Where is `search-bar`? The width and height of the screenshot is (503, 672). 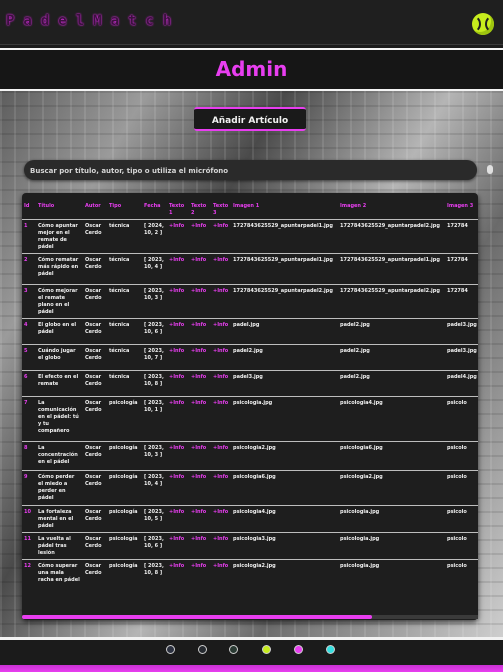
search-bar is located at coordinates (258, 170).